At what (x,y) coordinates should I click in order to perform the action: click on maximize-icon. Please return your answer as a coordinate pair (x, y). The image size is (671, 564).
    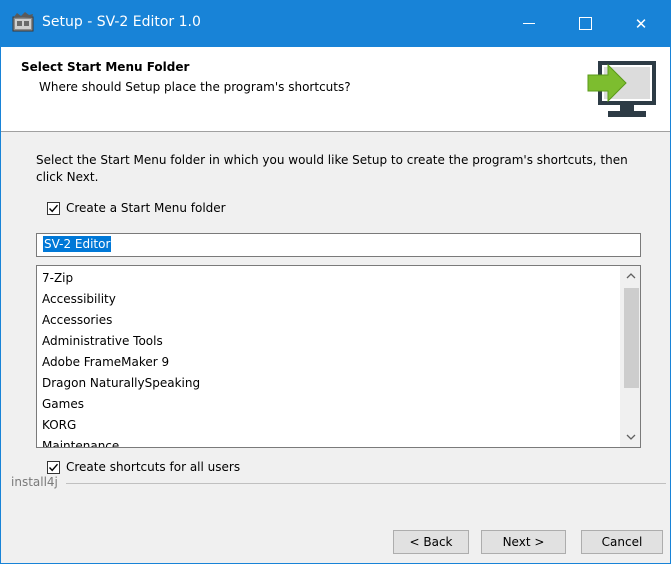
    Looking at the image, I should click on (585, 23).